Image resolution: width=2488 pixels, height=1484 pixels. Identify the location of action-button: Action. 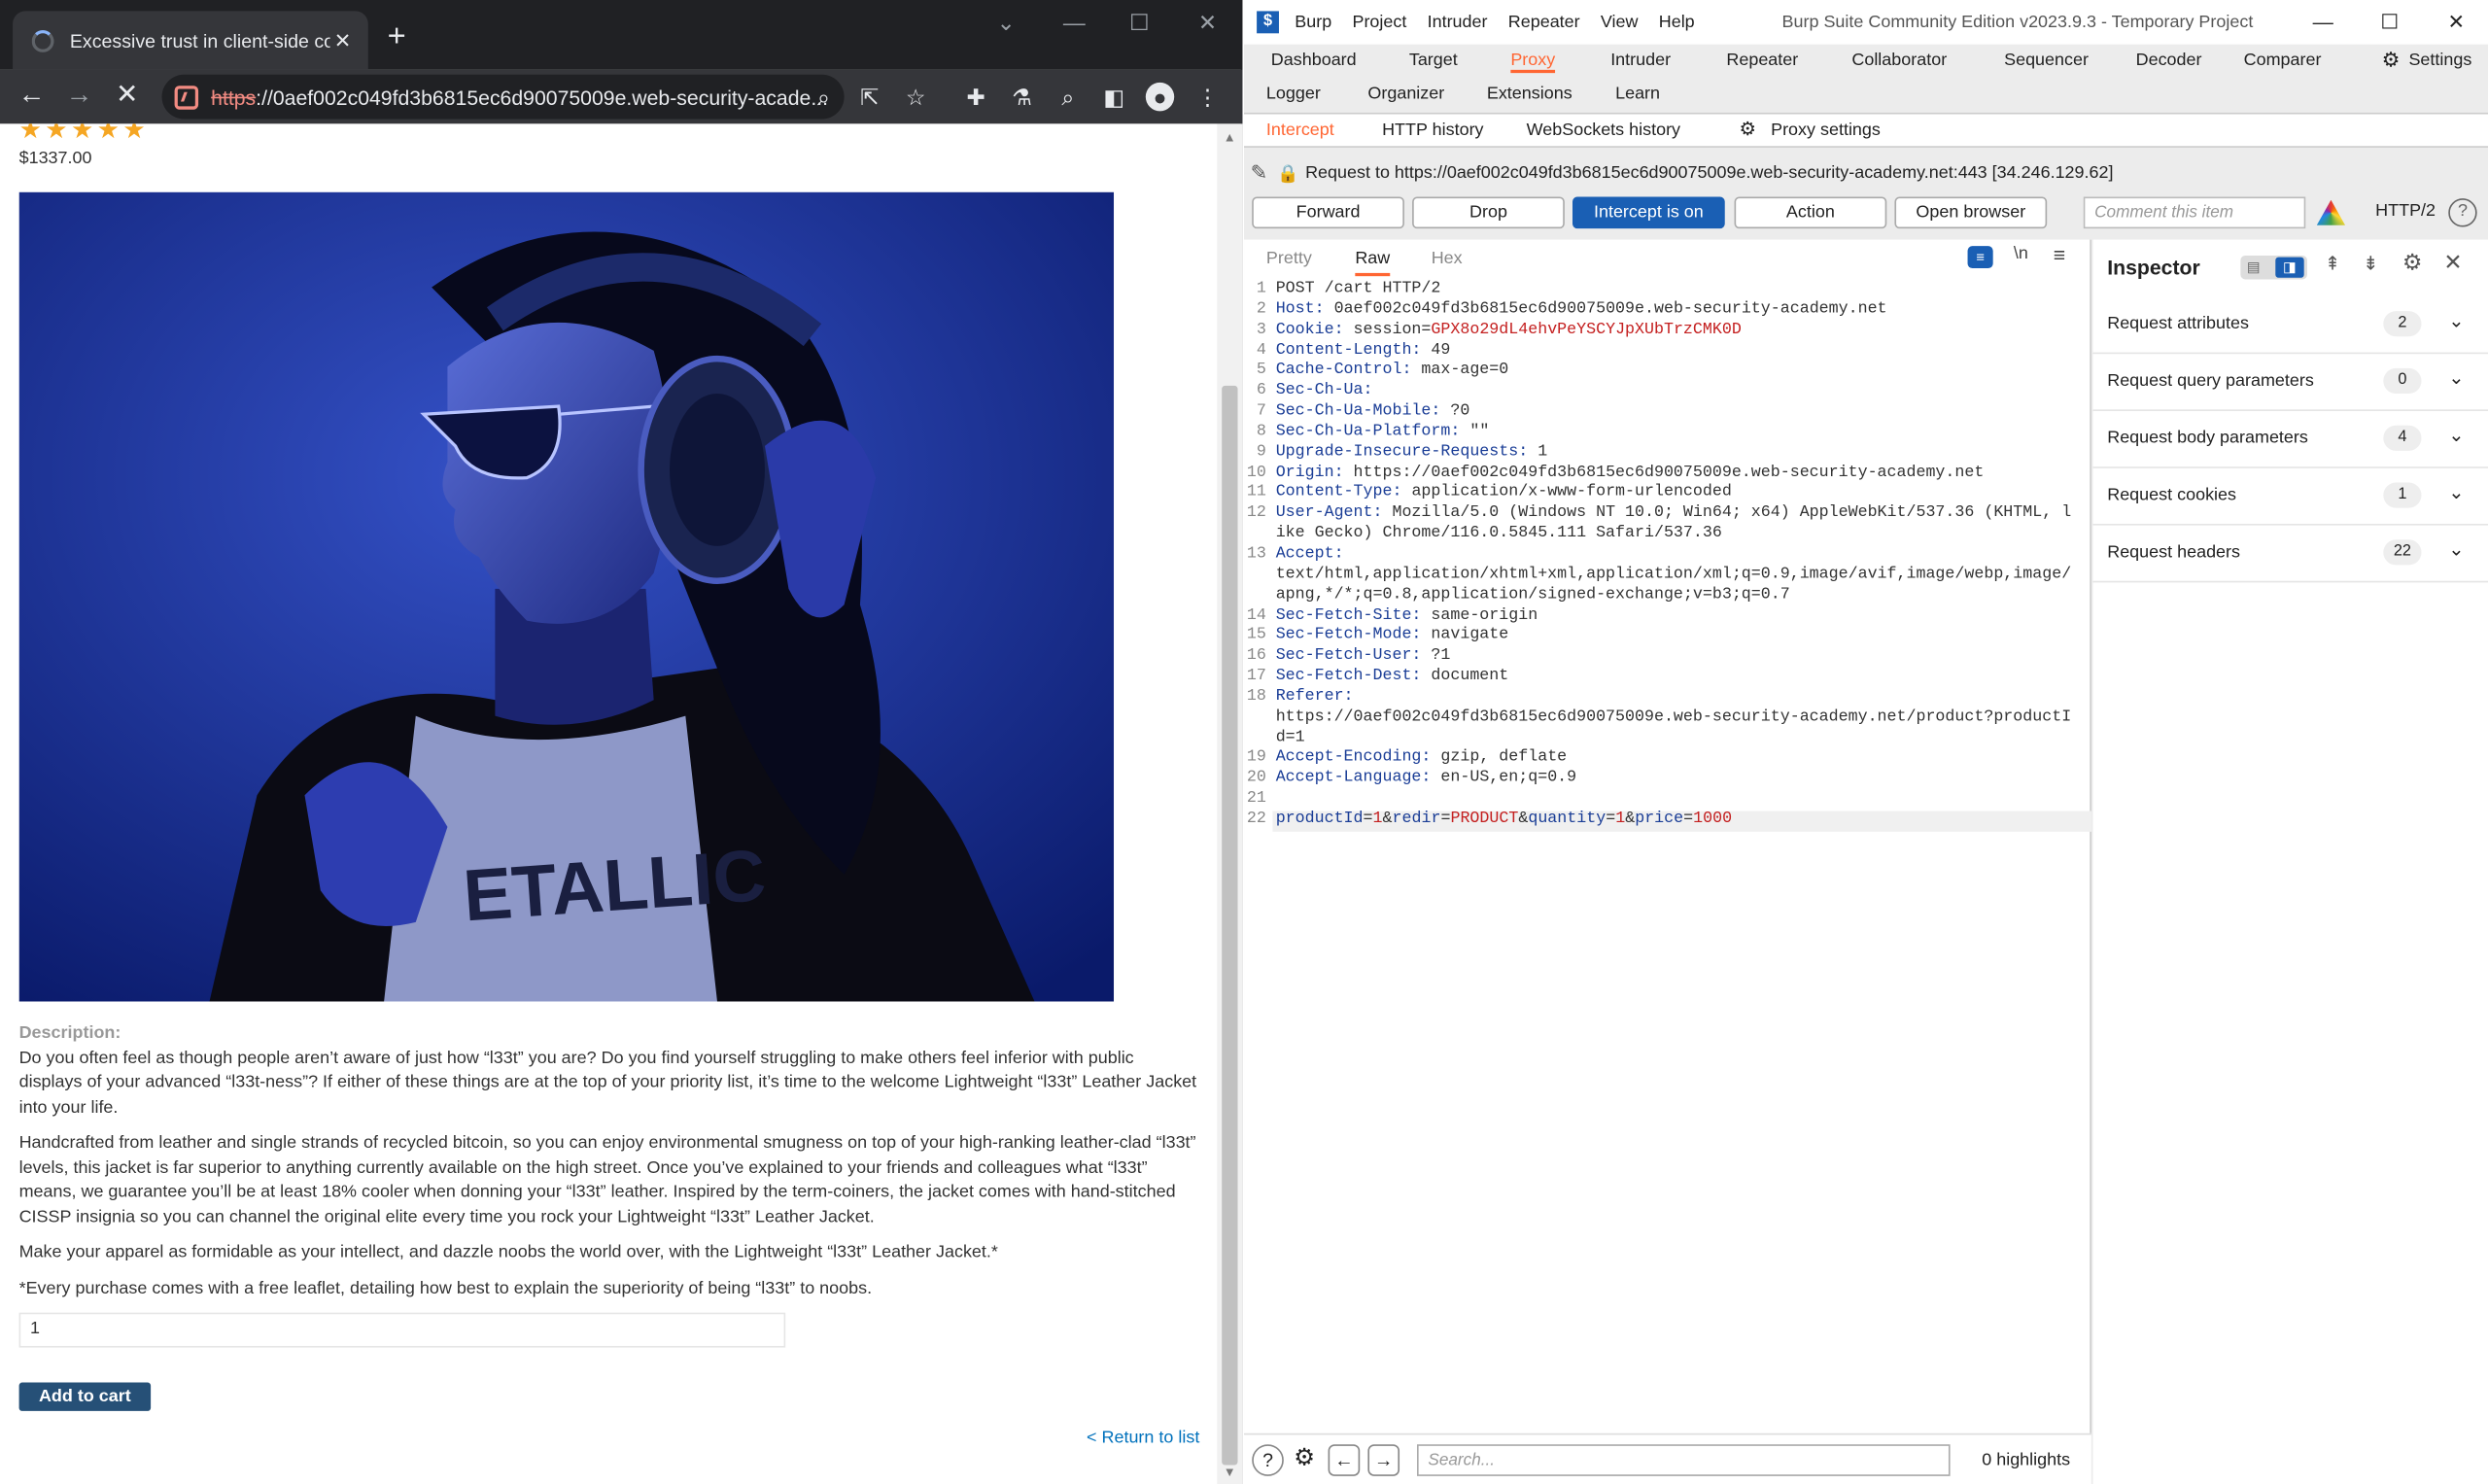
(1810, 212).